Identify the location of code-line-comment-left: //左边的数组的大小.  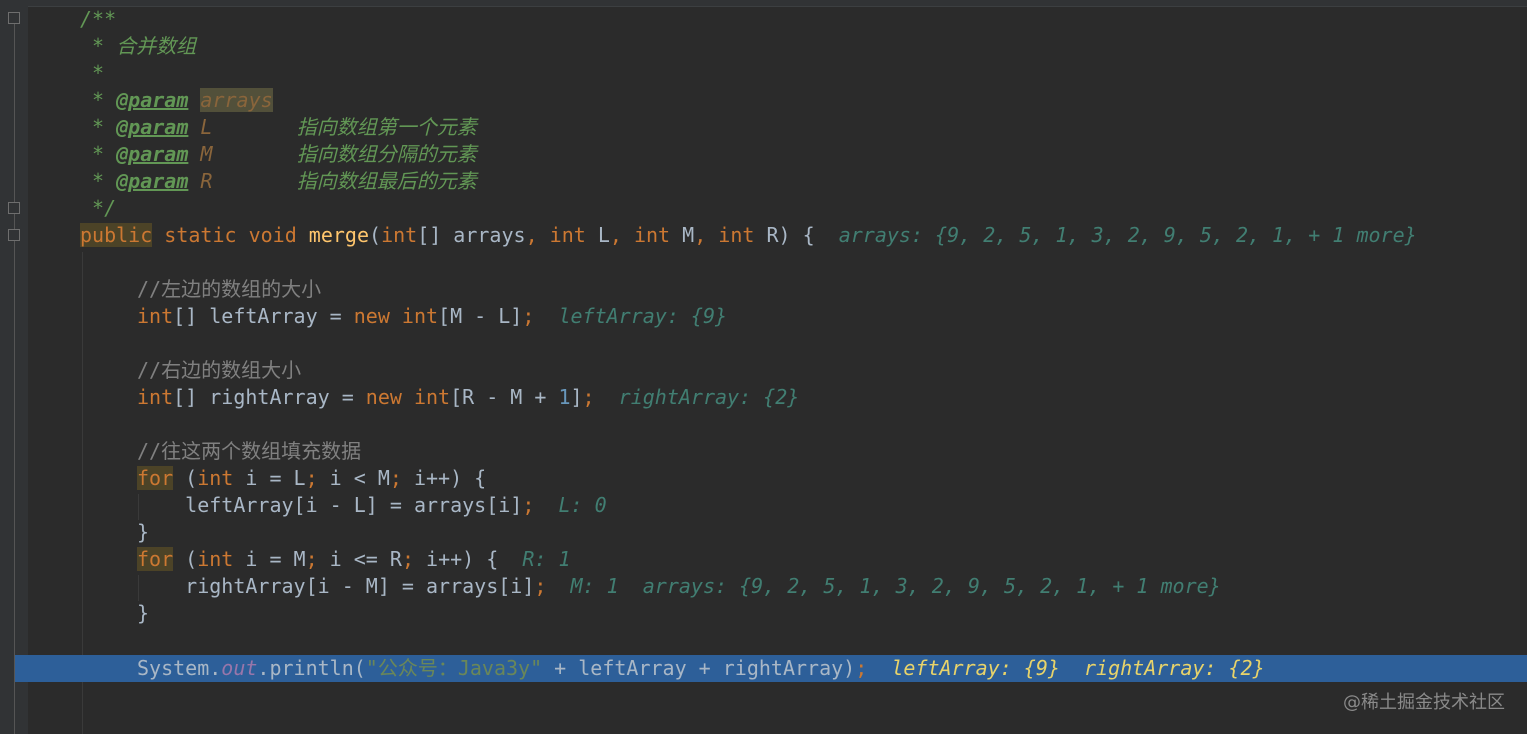
(229, 289).